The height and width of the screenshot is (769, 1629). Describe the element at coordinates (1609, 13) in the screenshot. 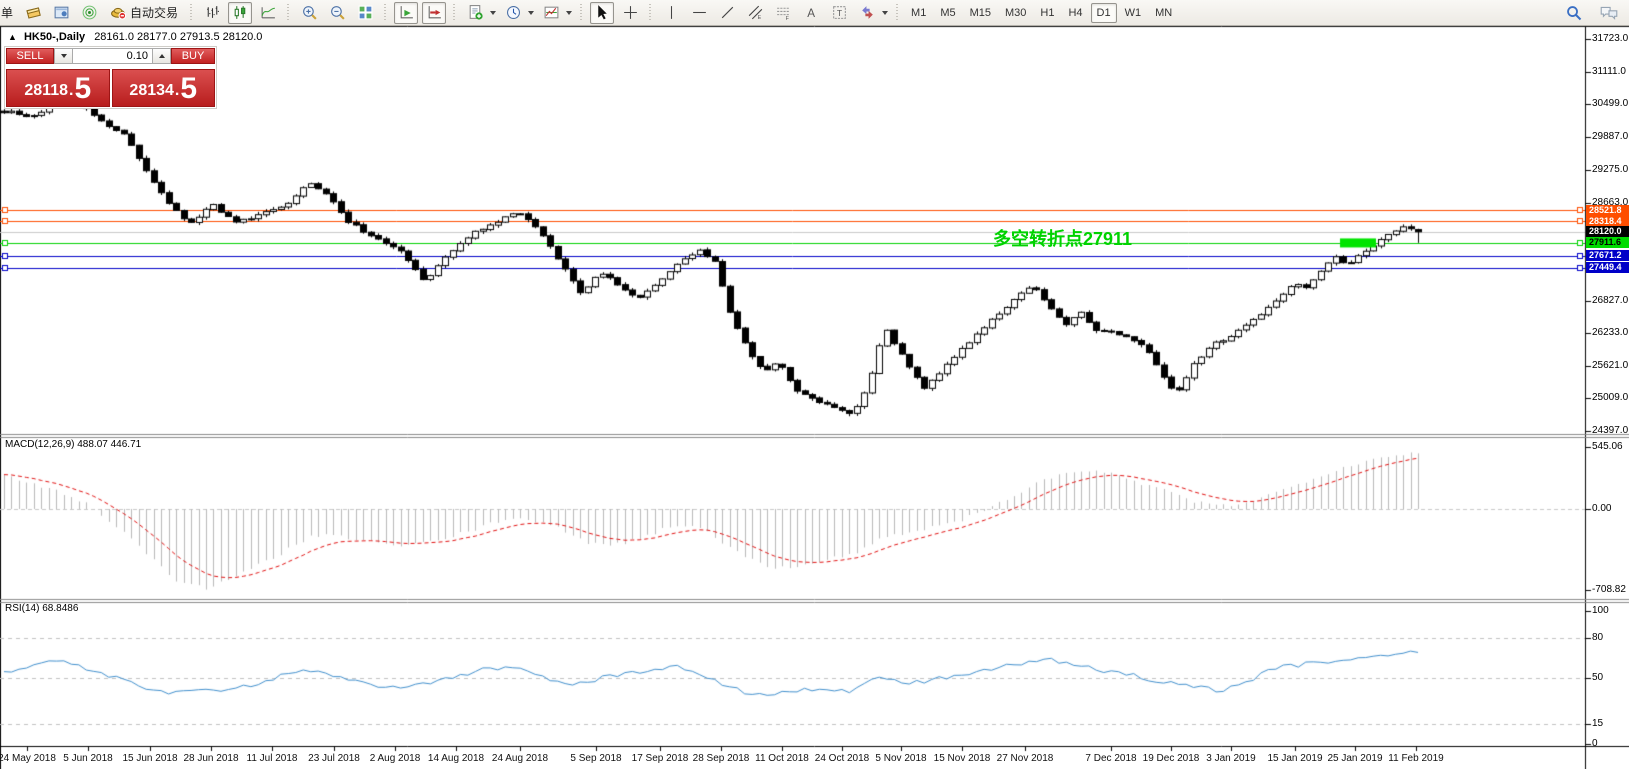

I see `chat-icon` at that location.